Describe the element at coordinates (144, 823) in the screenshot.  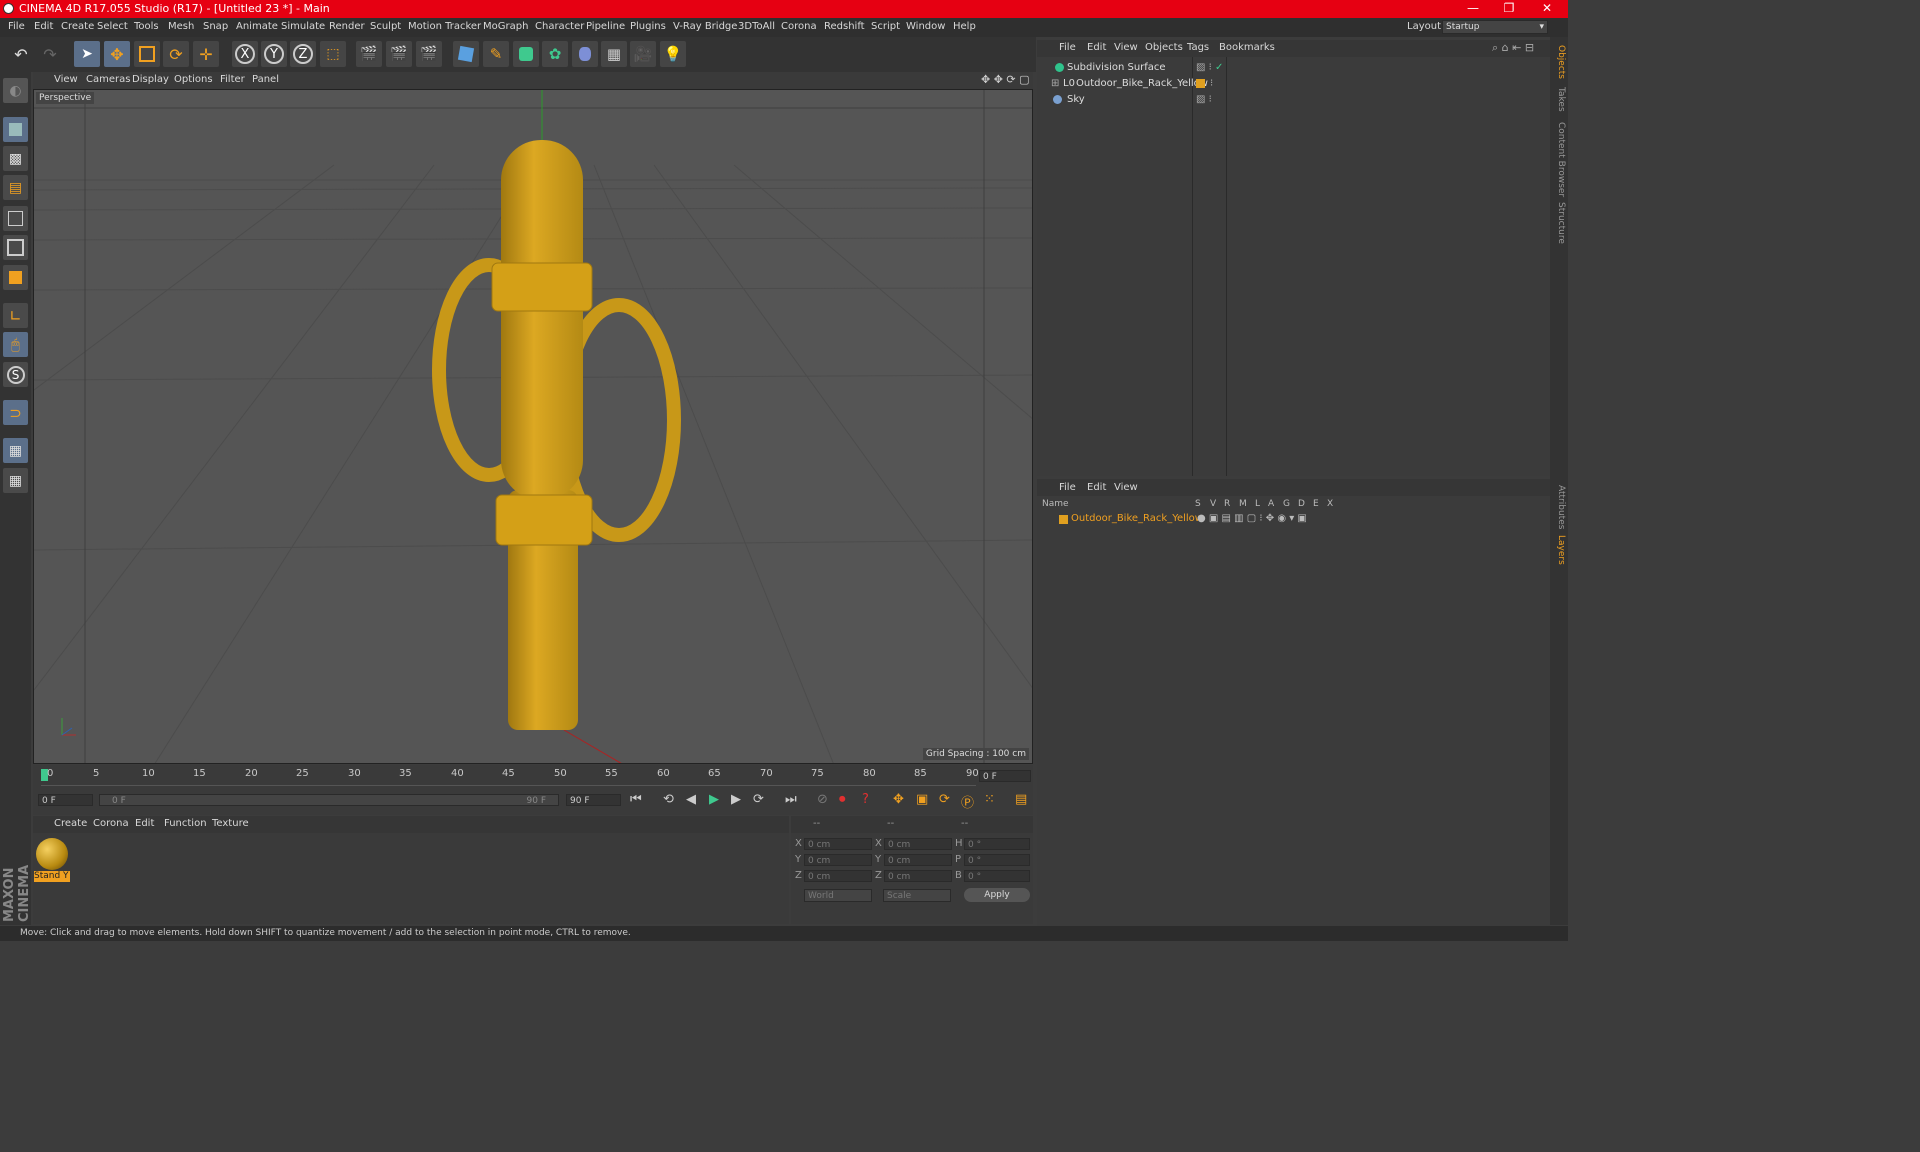
I see `mm-menu-edit: Edit` at that location.